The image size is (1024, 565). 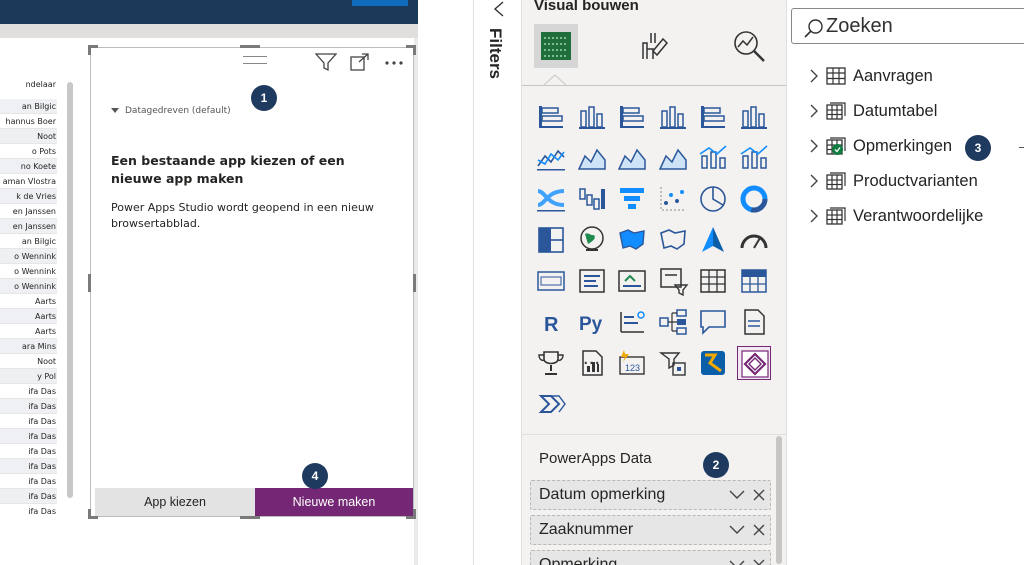 I want to click on table-cell: k de Vries, so click(x=28, y=196).